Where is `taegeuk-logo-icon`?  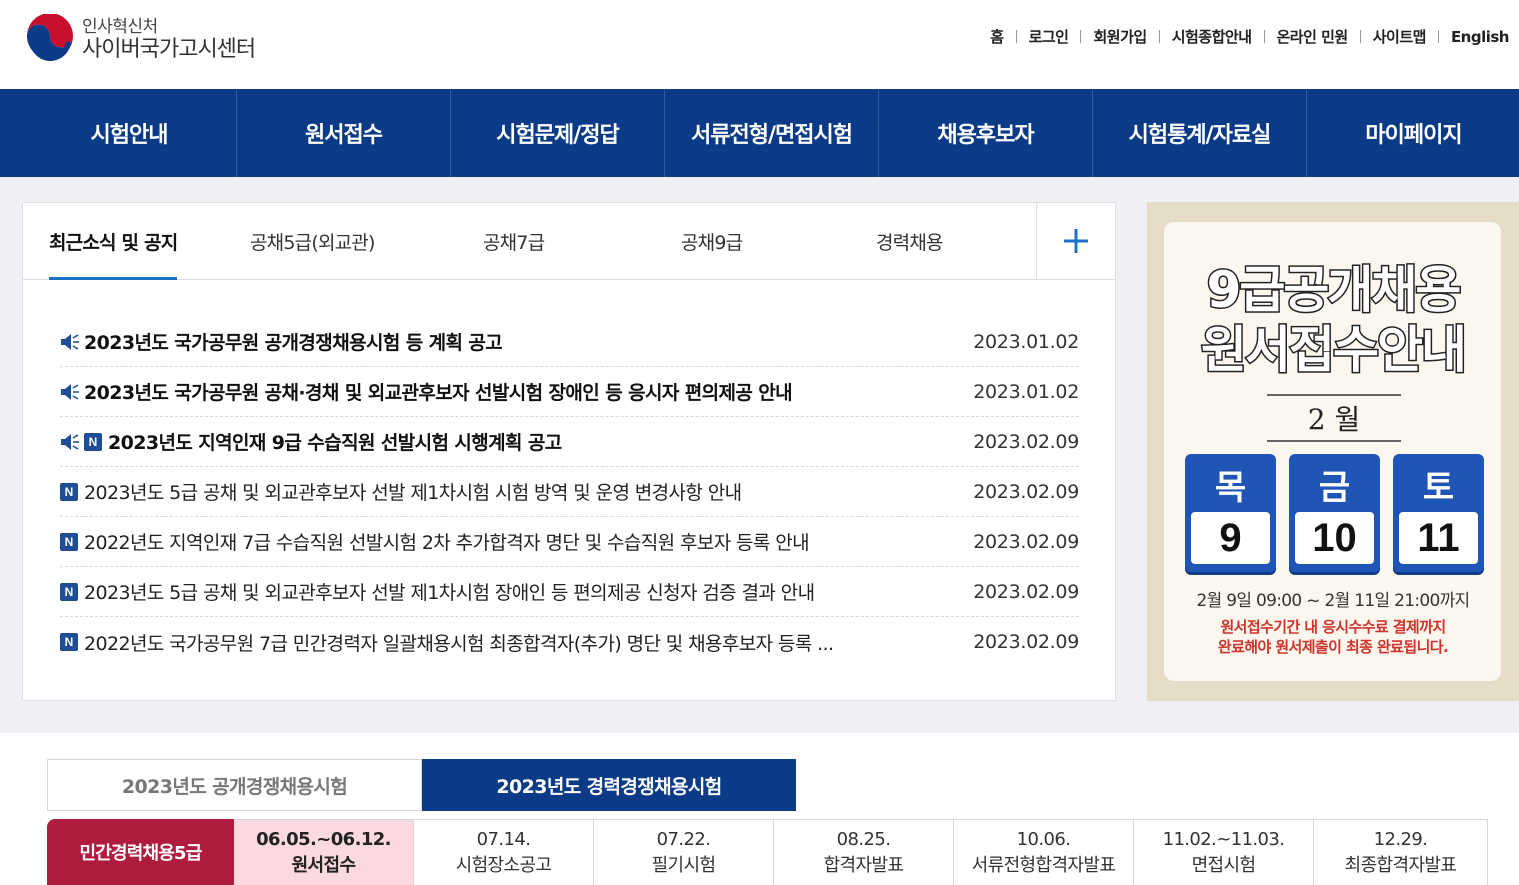
taegeuk-logo-icon is located at coordinates (50, 39).